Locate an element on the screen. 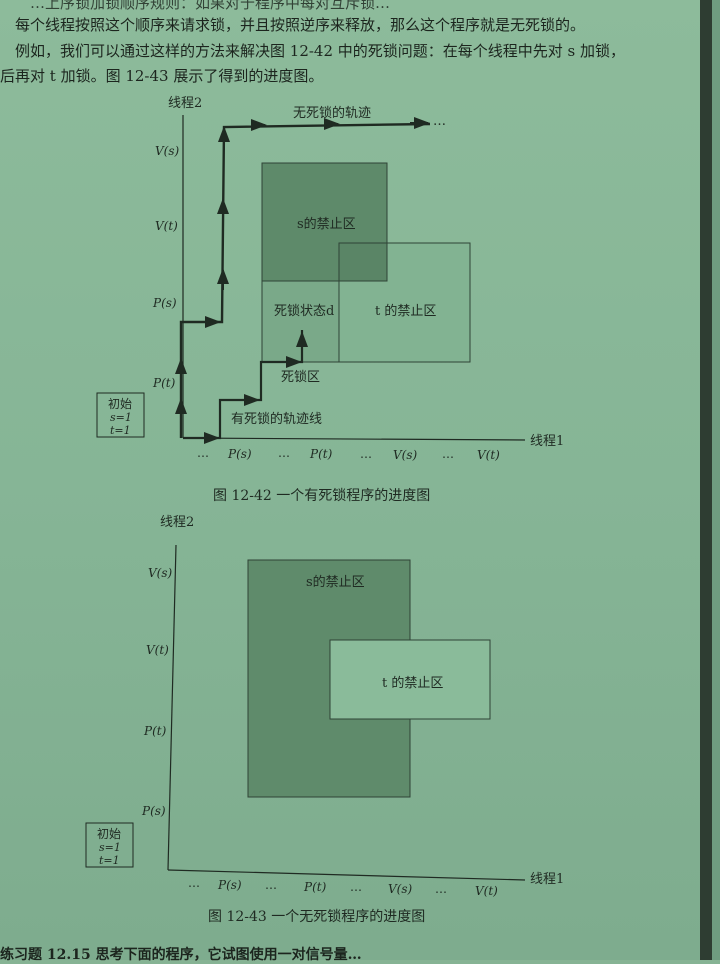 This screenshot has height=964, width=720. x-axis is located at coordinates (354, 439).